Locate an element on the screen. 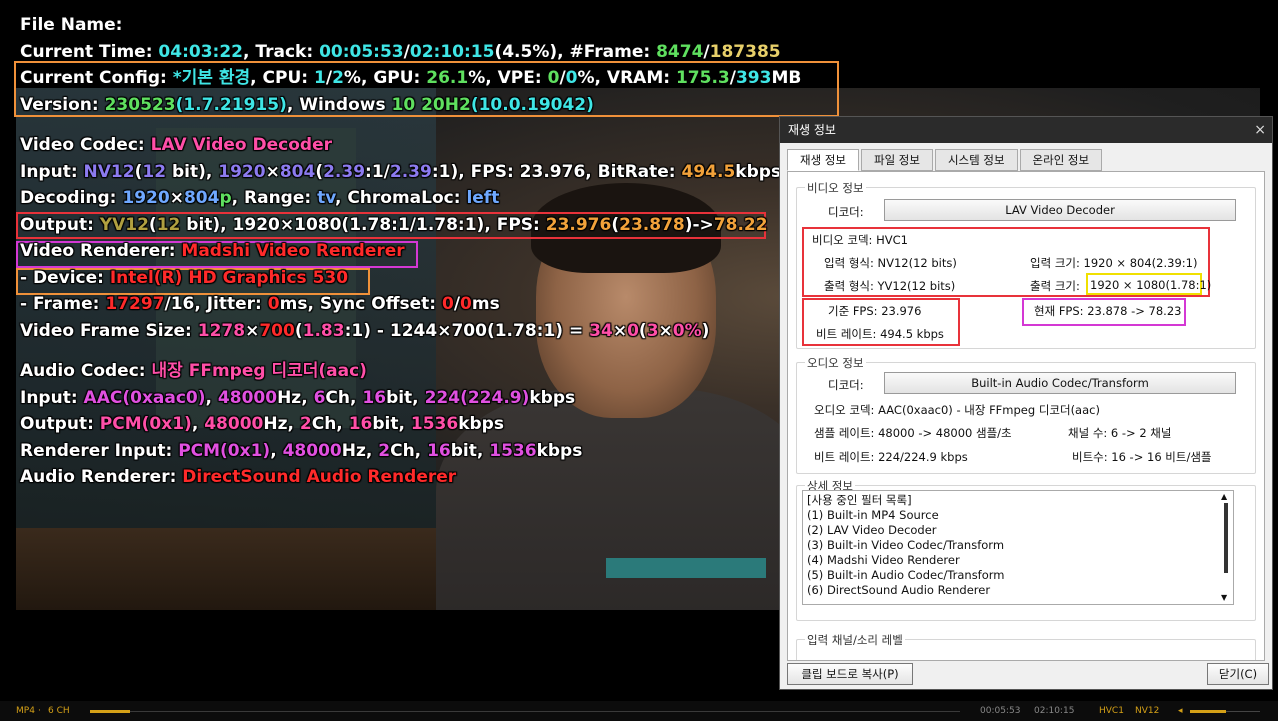 Image resolution: width=1278 pixels, height=721 pixels. output-size-label: 출력 크기: is located at coordinates (1055, 286).